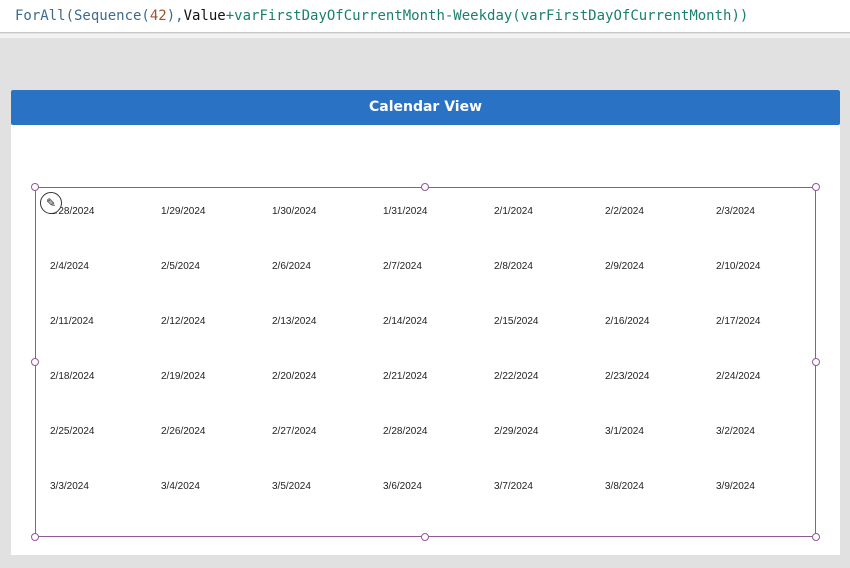  What do you see at coordinates (735, 486) in the screenshot?
I see `date-cell: 3/9/2024` at bounding box center [735, 486].